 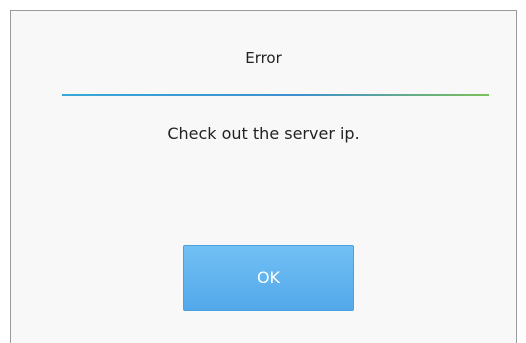 What do you see at coordinates (263, 133) in the screenshot?
I see `dialog-message: Check out the server ip.` at bounding box center [263, 133].